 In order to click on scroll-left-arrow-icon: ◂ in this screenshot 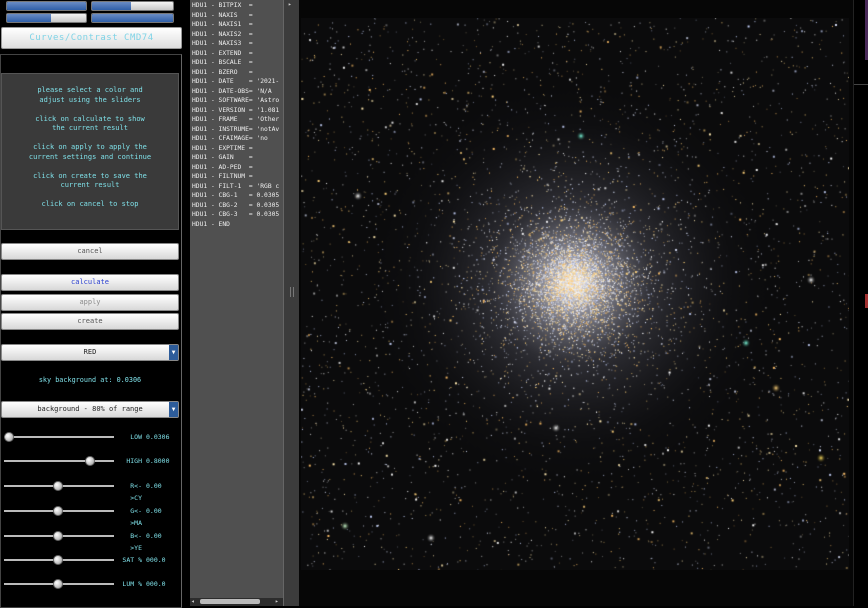, I will do `click(193, 601)`.